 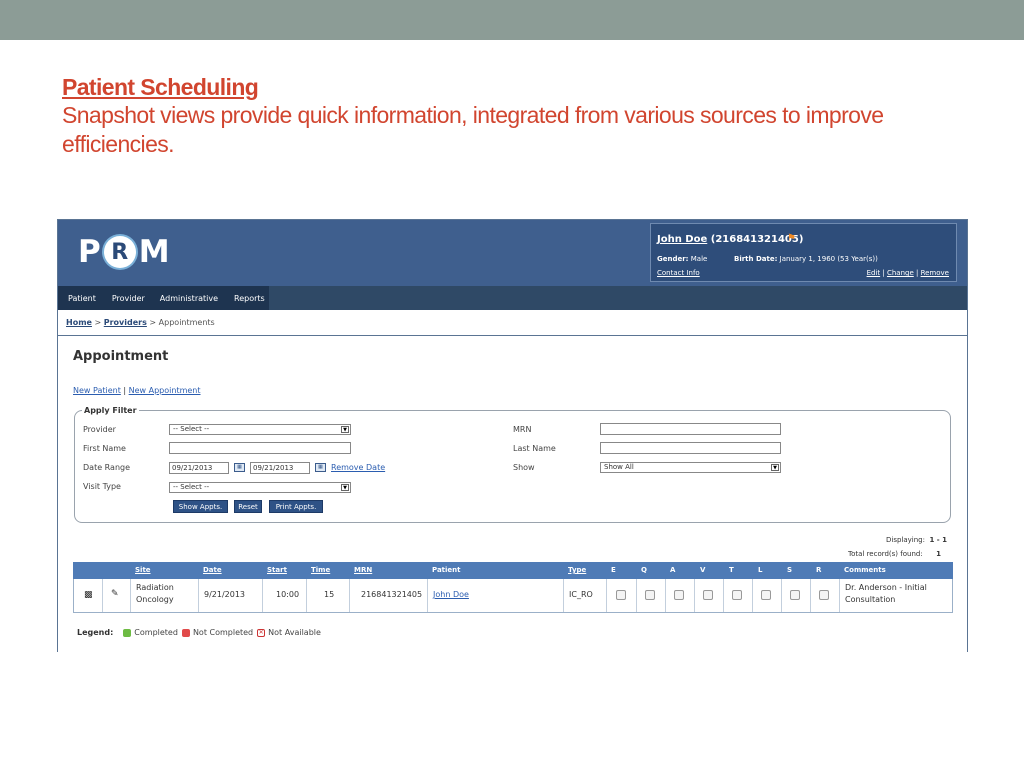 I want to click on patient-link: John Doe, so click(x=451, y=594).